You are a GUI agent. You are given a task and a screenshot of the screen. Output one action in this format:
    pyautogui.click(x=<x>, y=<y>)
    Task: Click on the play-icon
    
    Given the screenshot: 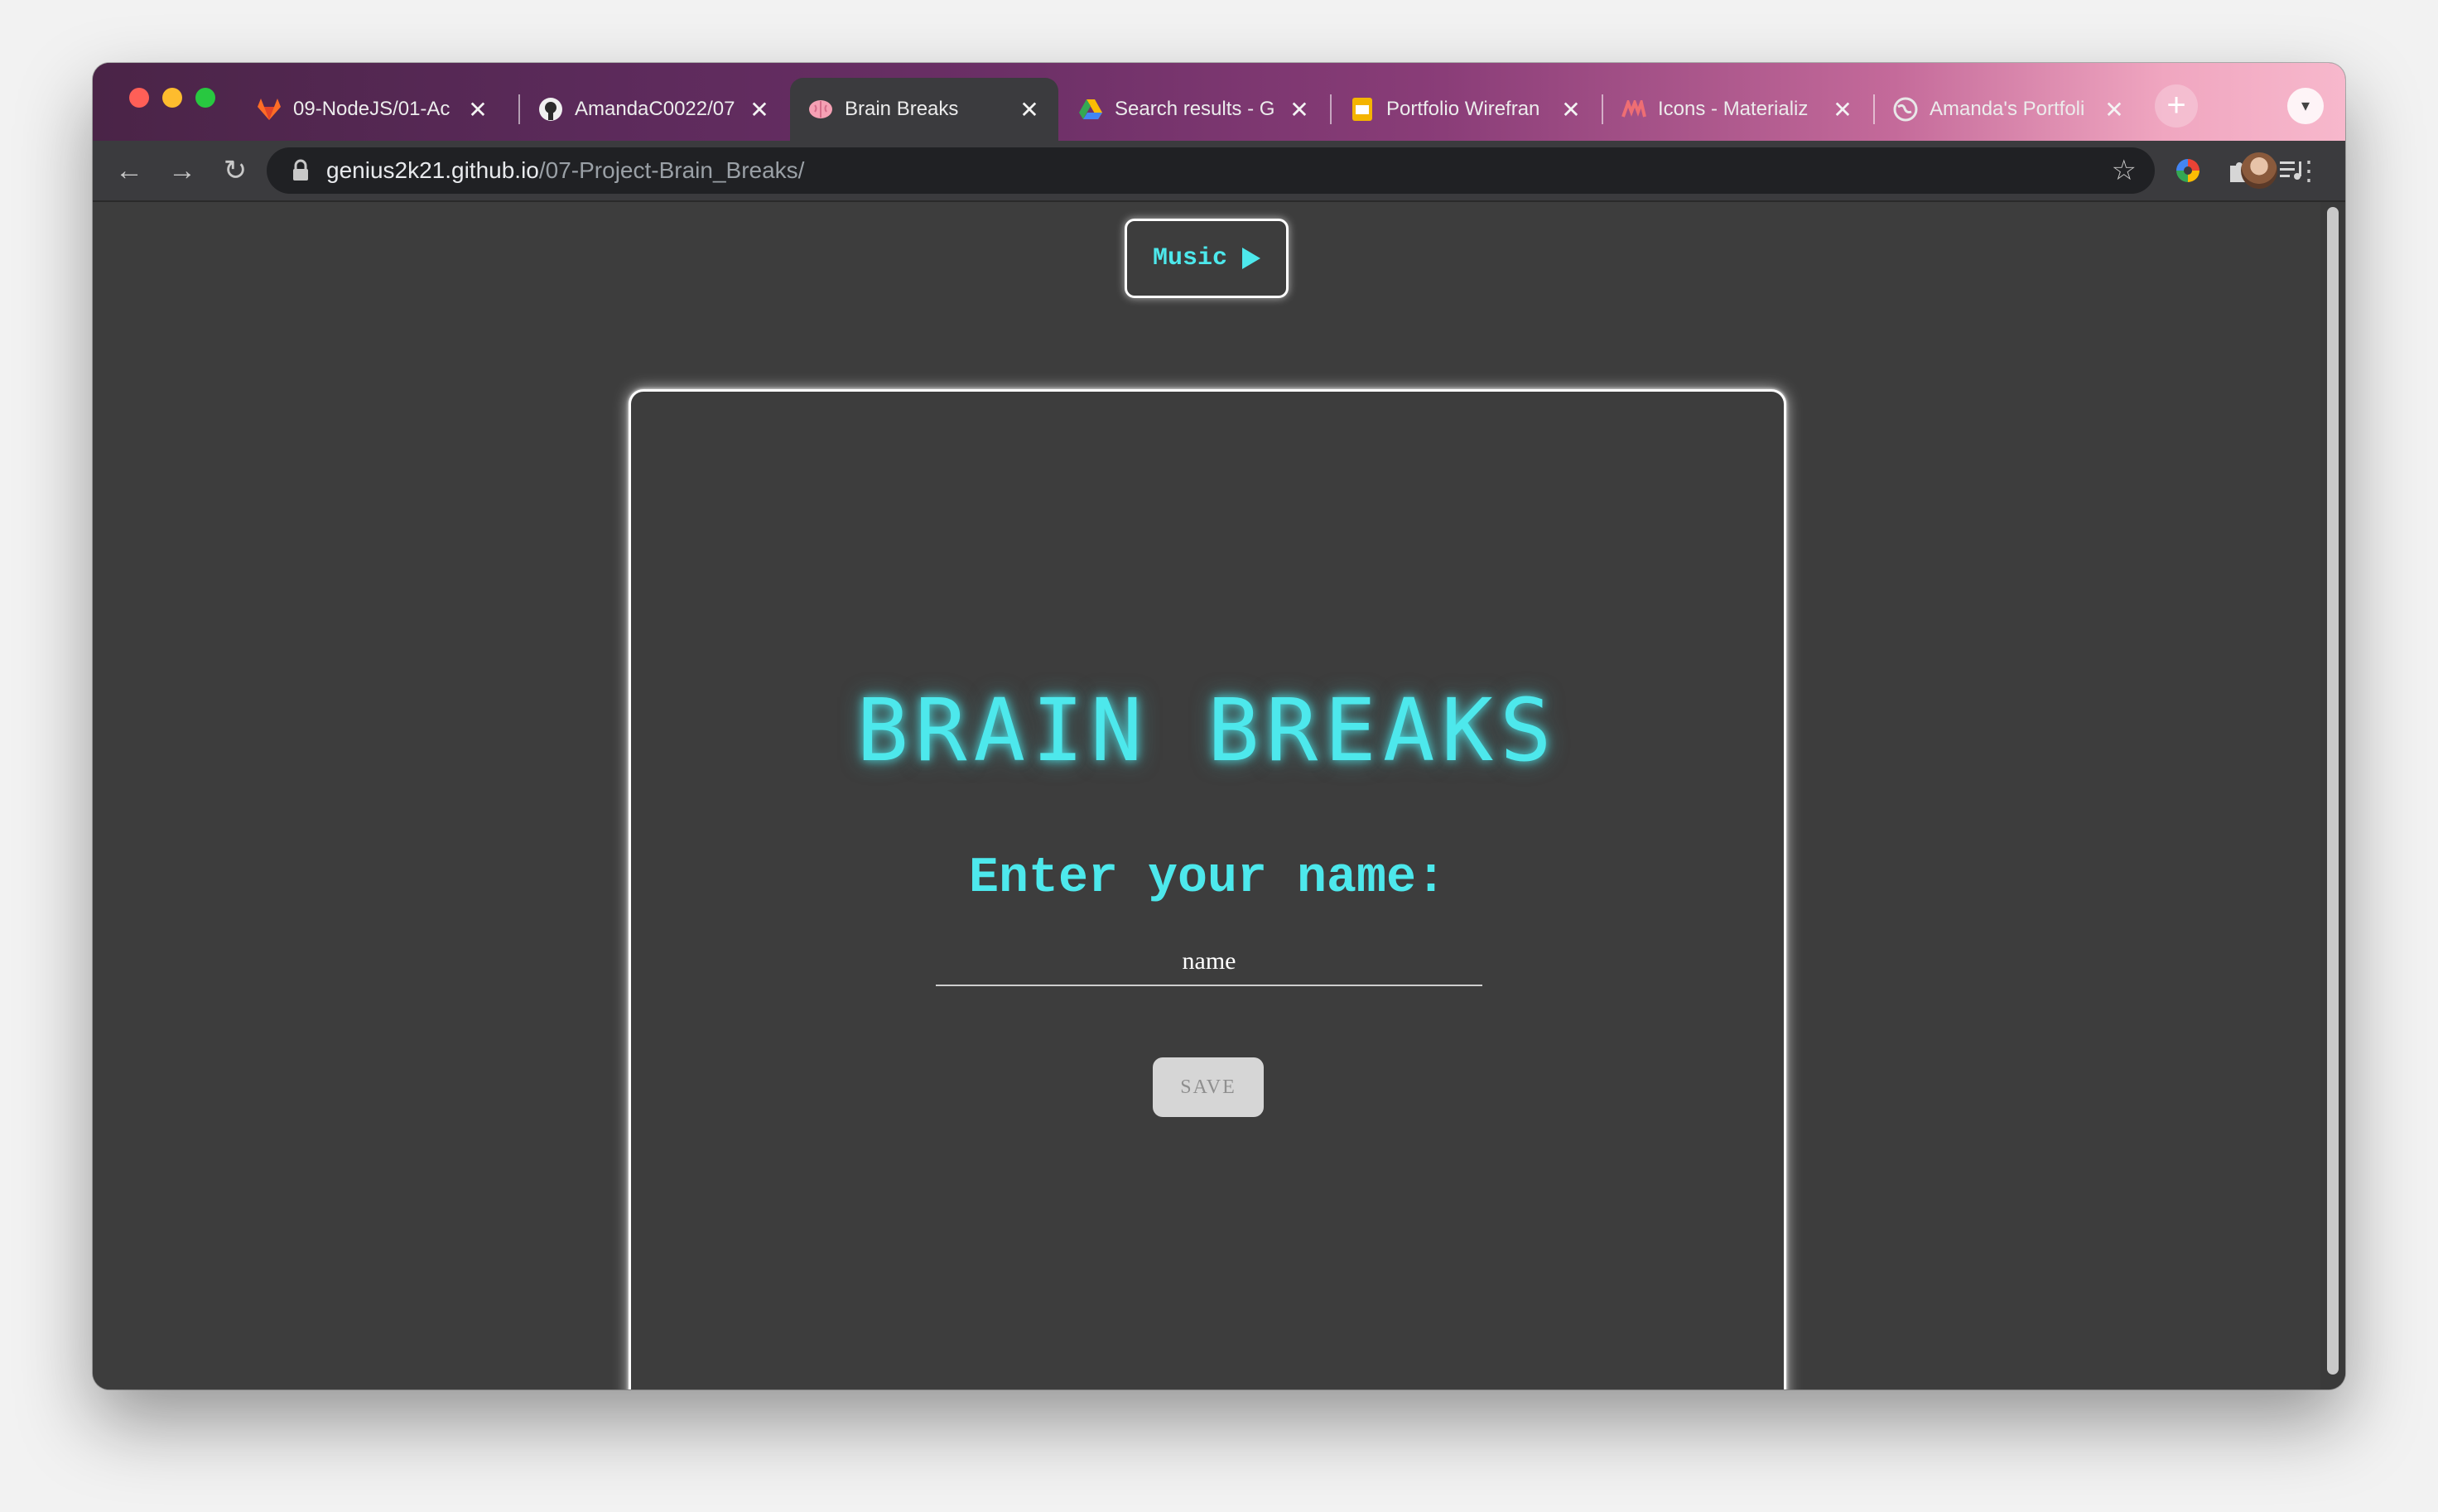 What is the action you would take?
    pyautogui.click(x=1251, y=258)
    